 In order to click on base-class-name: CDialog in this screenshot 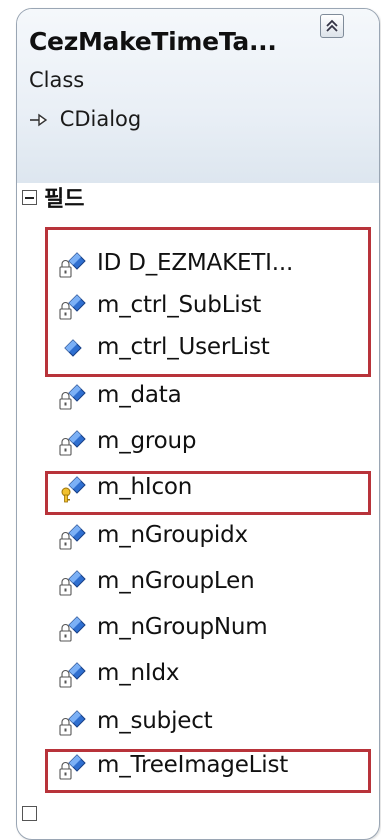, I will do `click(100, 119)`.